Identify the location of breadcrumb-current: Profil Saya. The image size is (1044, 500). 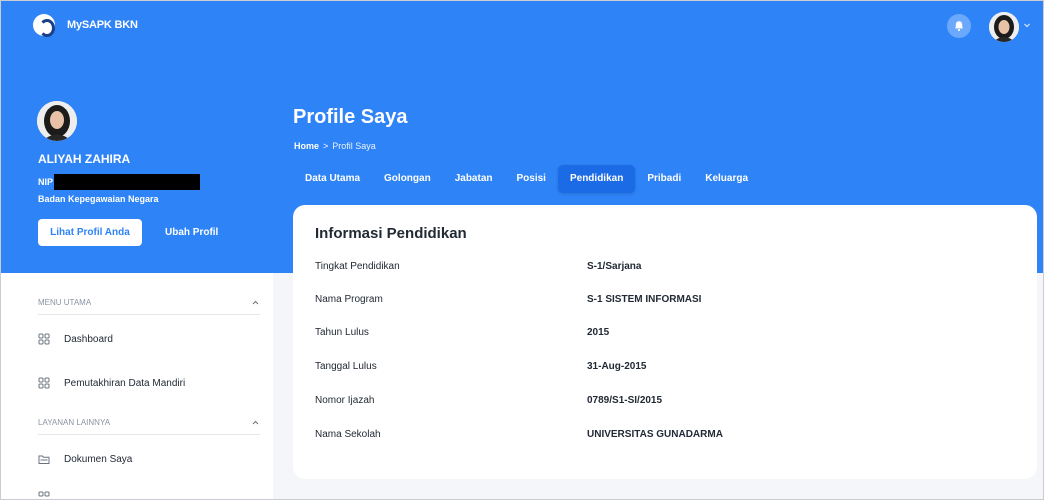
(354, 146).